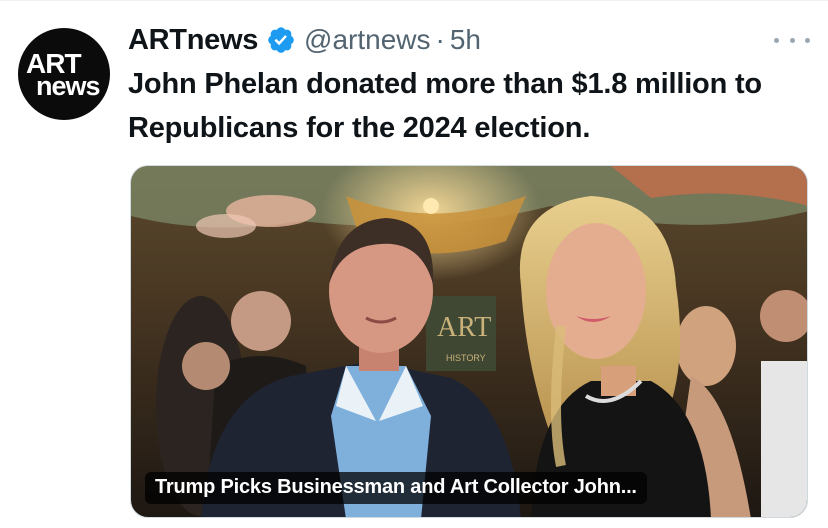 The image size is (828, 528). I want to click on timestamp: 5h, so click(465, 40).